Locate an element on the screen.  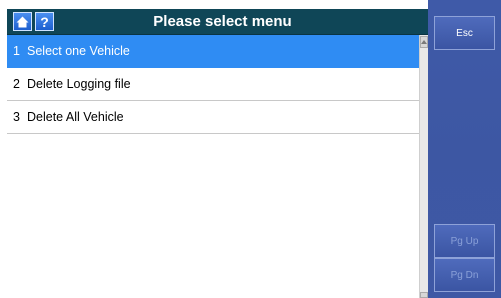
scroll-down-button is located at coordinates (424, 295).